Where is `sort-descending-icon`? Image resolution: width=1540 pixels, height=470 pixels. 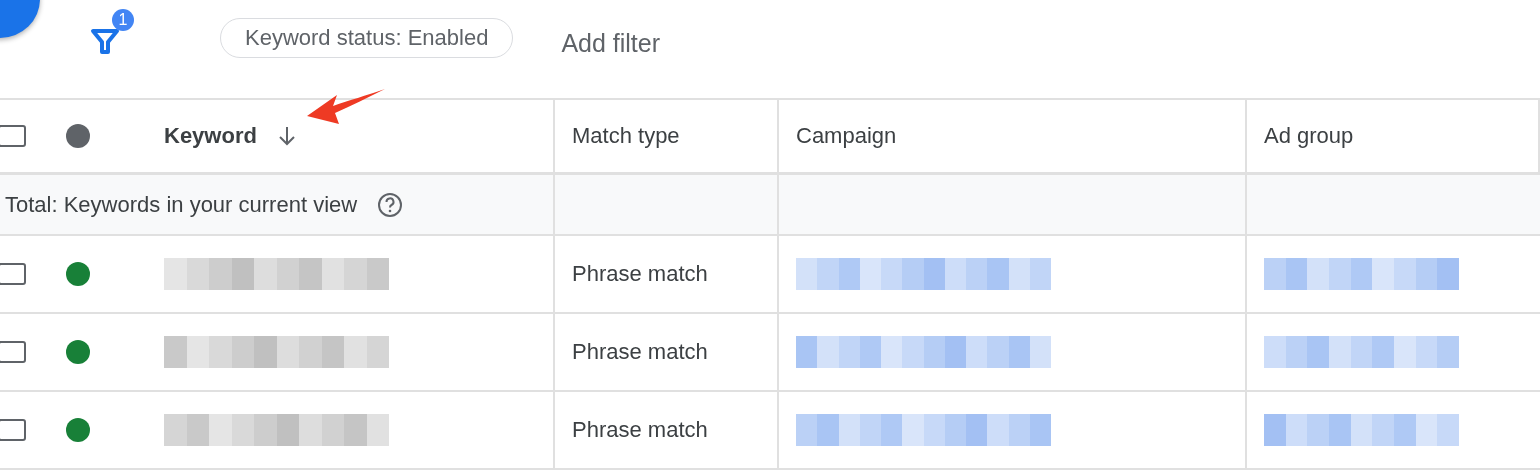 sort-descending-icon is located at coordinates (286, 136).